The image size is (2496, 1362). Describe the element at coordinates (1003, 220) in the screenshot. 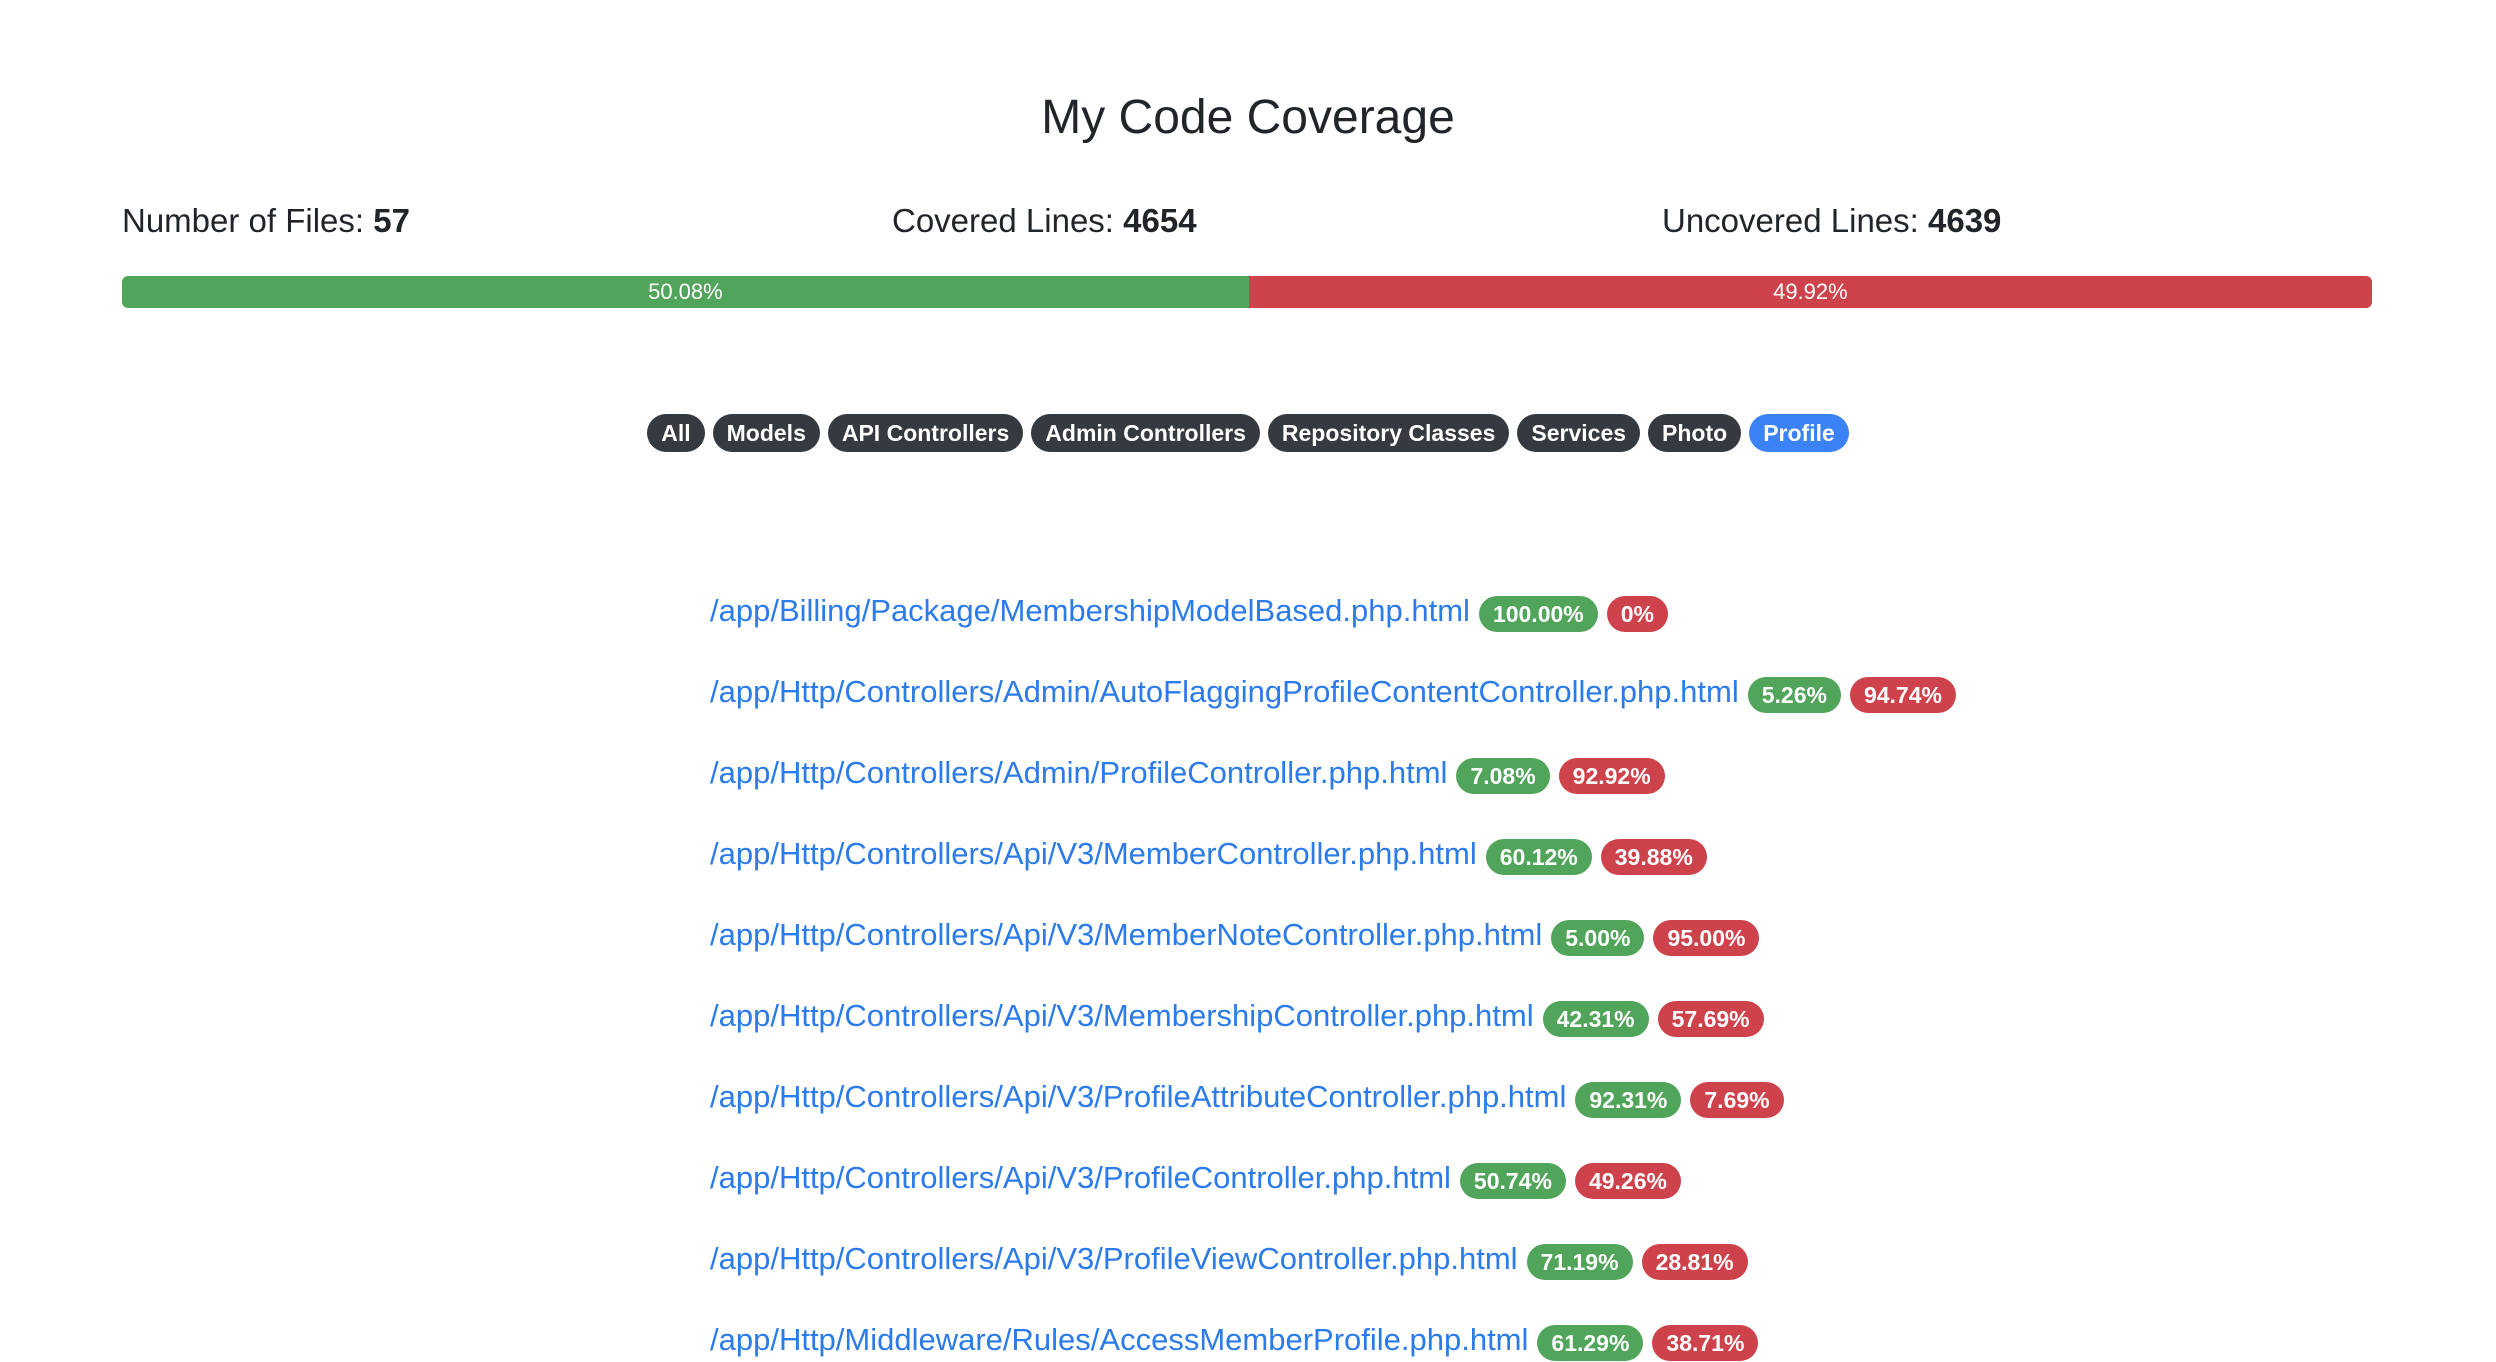

I see `stat-covered-label: Covered Lines:` at that location.